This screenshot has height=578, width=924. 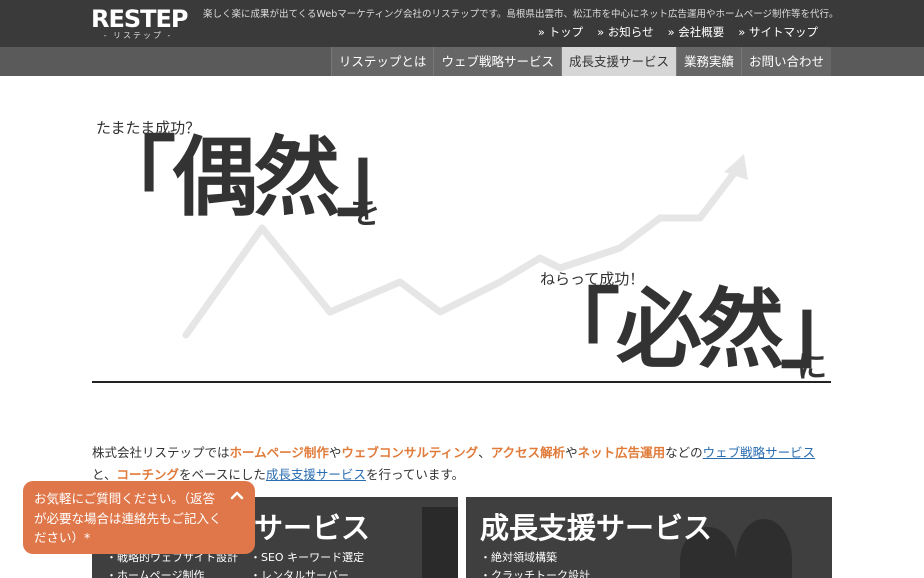 What do you see at coordinates (461, 382) in the screenshot?
I see `hero-divider` at bounding box center [461, 382].